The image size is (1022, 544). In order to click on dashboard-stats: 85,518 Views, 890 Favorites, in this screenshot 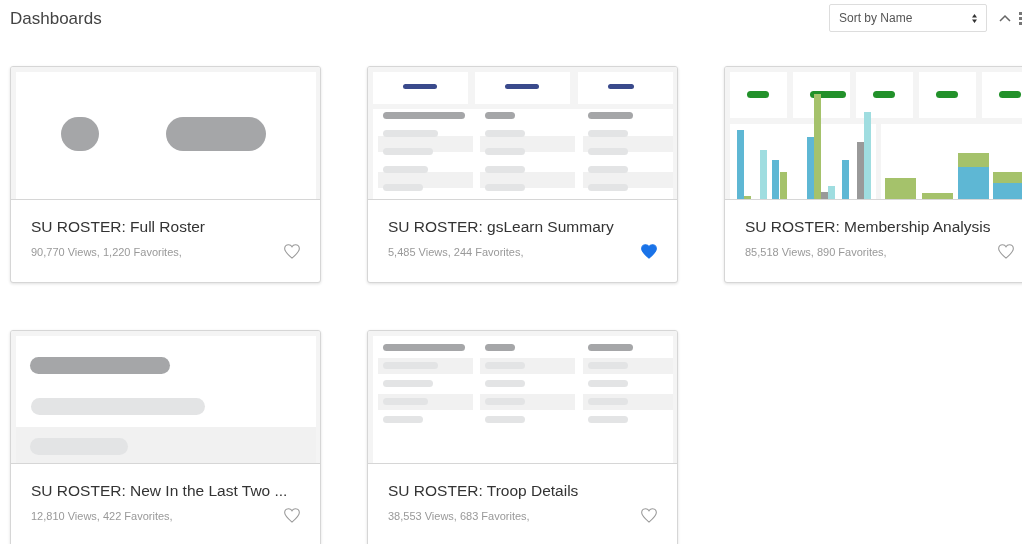, I will do `click(816, 251)`.